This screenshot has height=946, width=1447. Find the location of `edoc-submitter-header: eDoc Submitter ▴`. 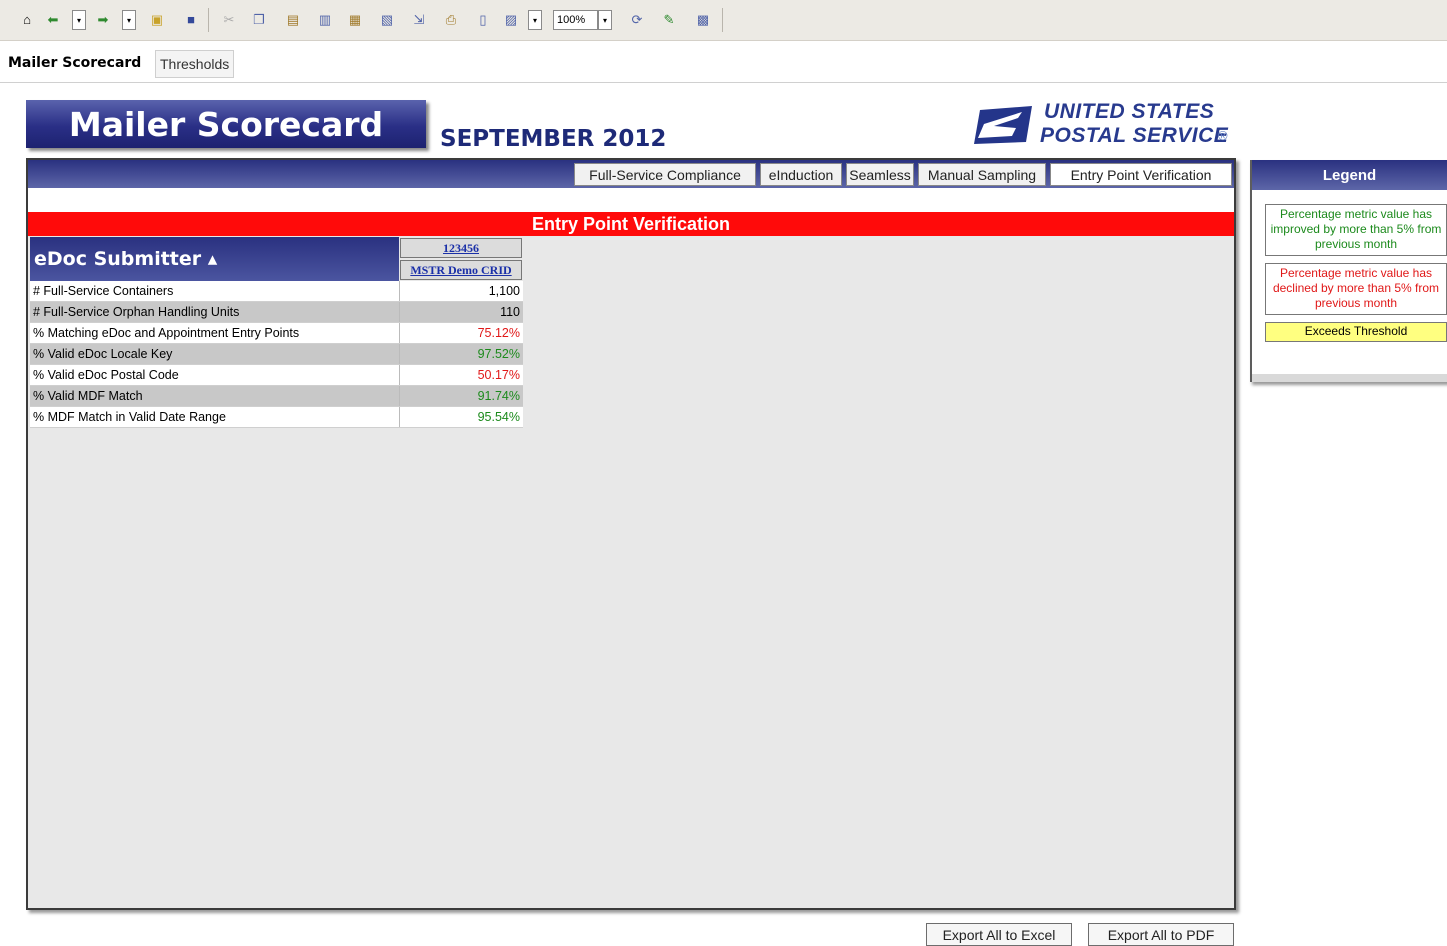

edoc-submitter-header: eDoc Submitter ▴ is located at coordinates (214, 259).